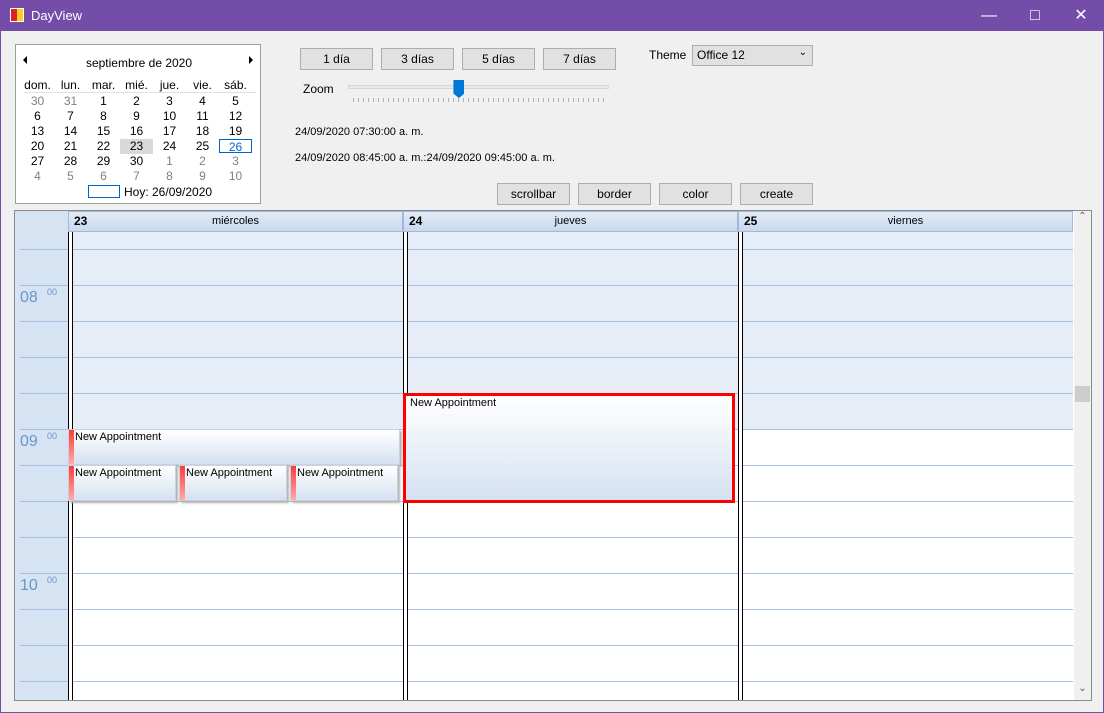 Image resolution: width=1104 pixels, height=713 pixels. Describe the element at coordinates (905, 330) in the screenshot. I see `nonwork-area` at that location.